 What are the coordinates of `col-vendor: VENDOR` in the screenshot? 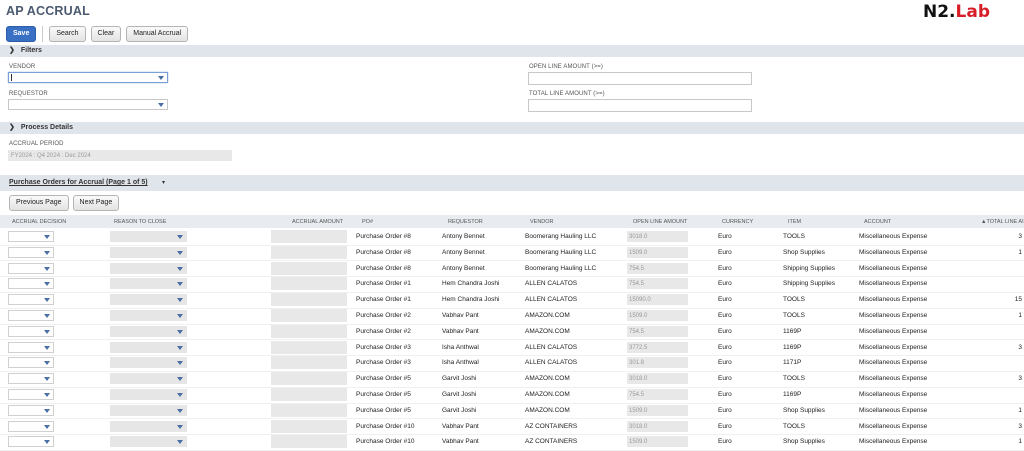 It's located at (542, 222).